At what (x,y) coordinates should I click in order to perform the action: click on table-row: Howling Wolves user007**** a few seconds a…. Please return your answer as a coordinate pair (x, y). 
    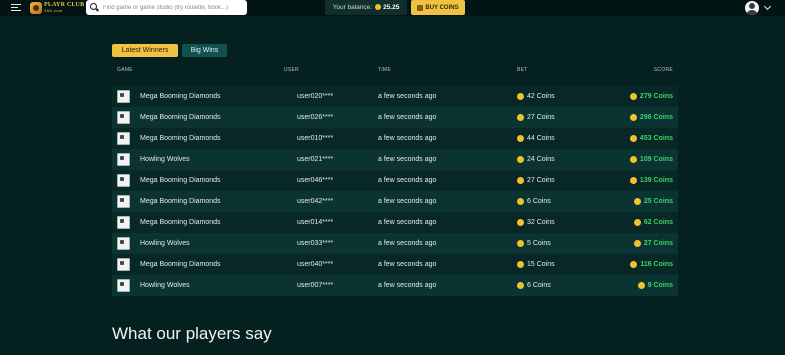
    Looking at the image, I should click on (395, 285).